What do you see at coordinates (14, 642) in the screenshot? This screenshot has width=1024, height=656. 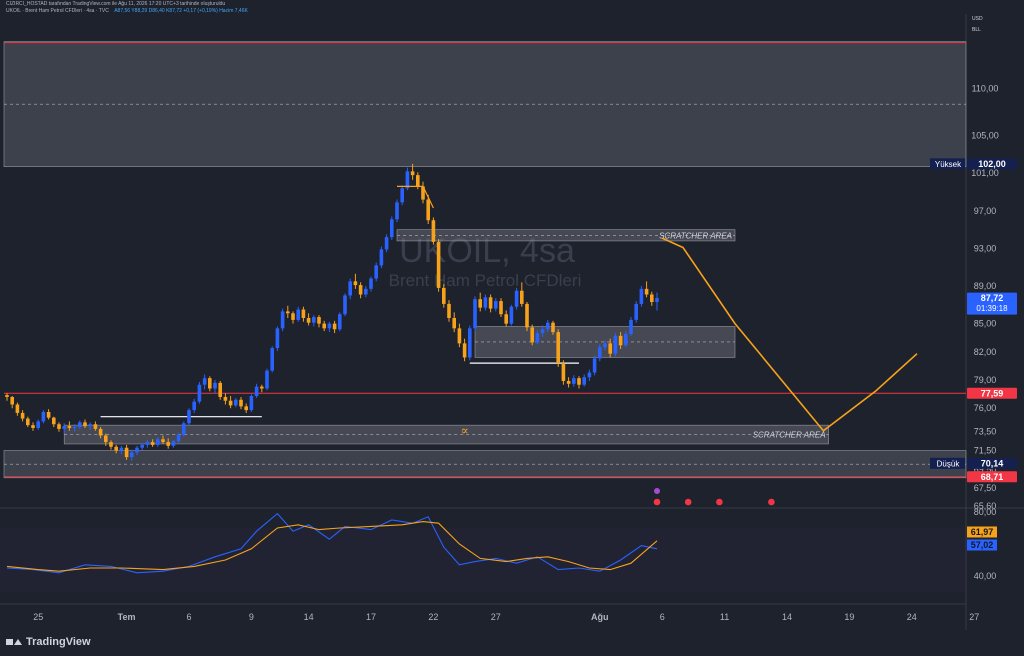 I see `tradingview-icon` at bounding box center [14, 642].